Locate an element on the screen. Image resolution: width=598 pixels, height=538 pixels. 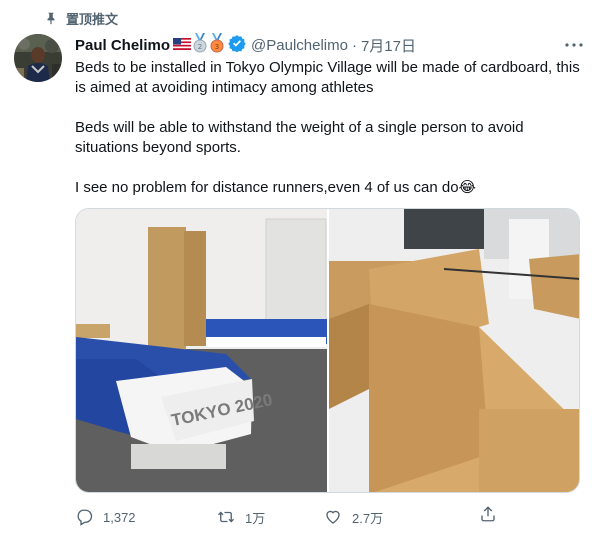
tweet-date: 7月17日 is located at coordinates (388, 45).